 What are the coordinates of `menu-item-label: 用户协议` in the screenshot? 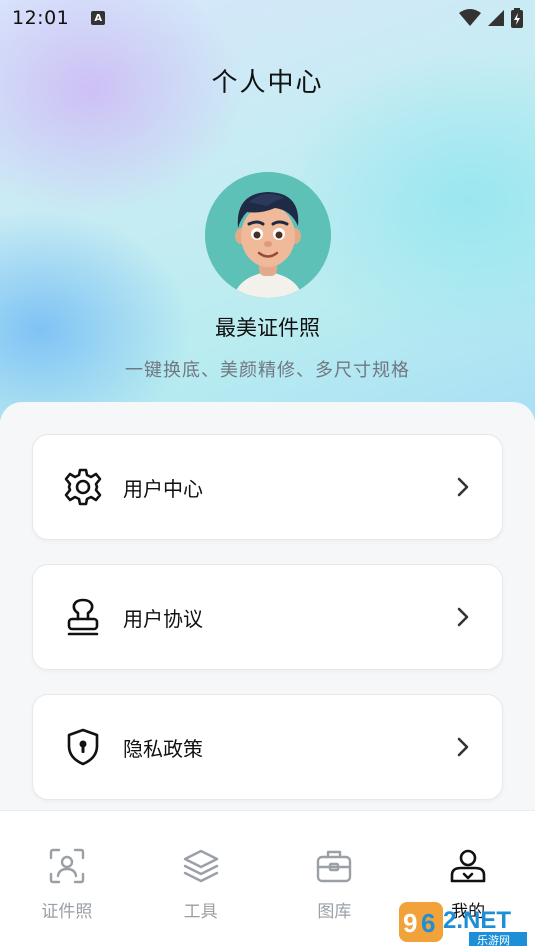 It's located at (163, 618).